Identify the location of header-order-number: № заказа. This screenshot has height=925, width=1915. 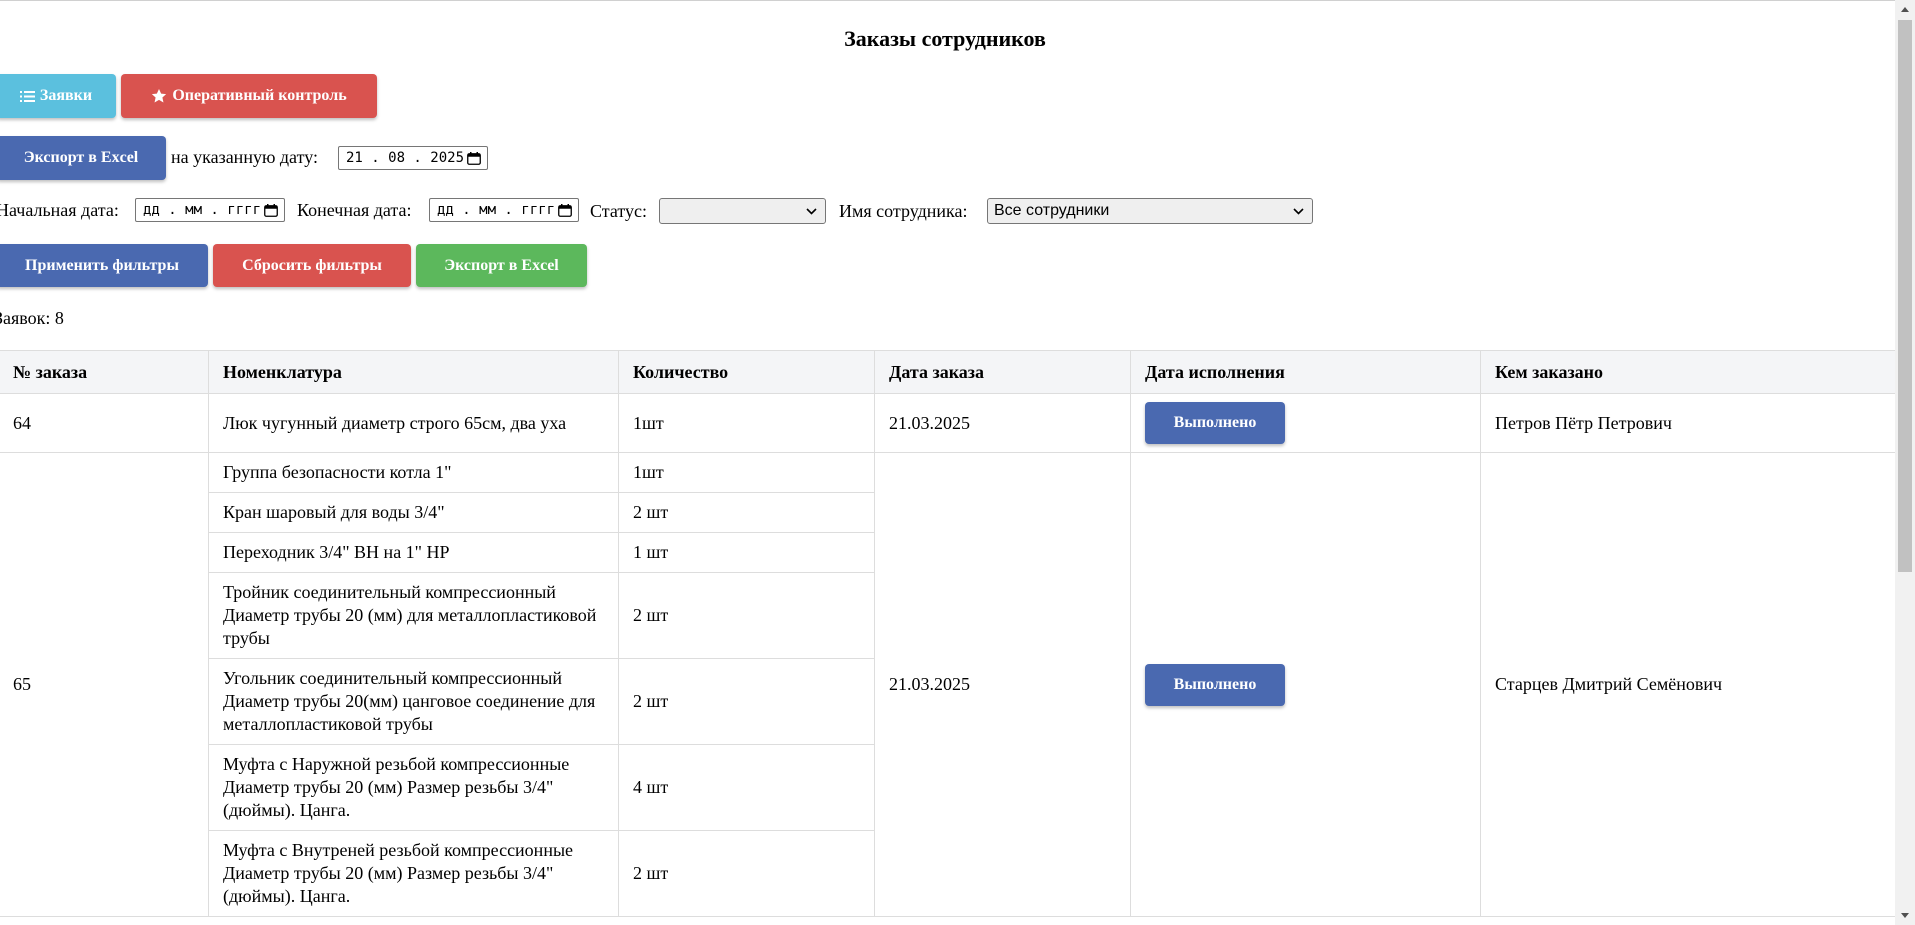
(104, 372).